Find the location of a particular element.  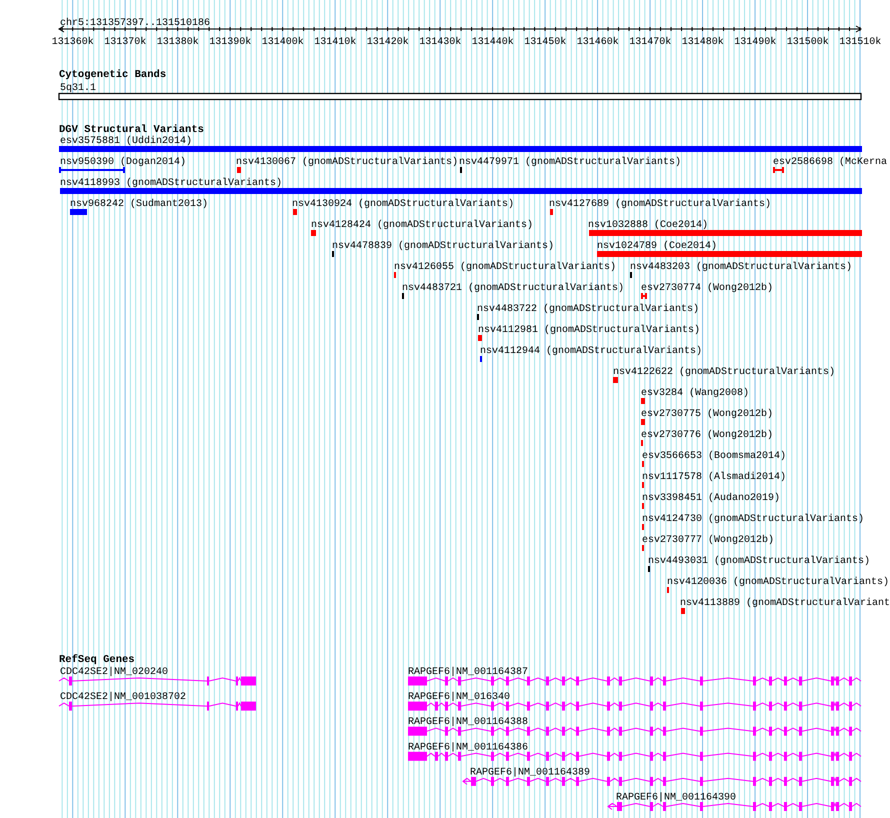

tick-label: 131380k is located at coordinates (177, 42).